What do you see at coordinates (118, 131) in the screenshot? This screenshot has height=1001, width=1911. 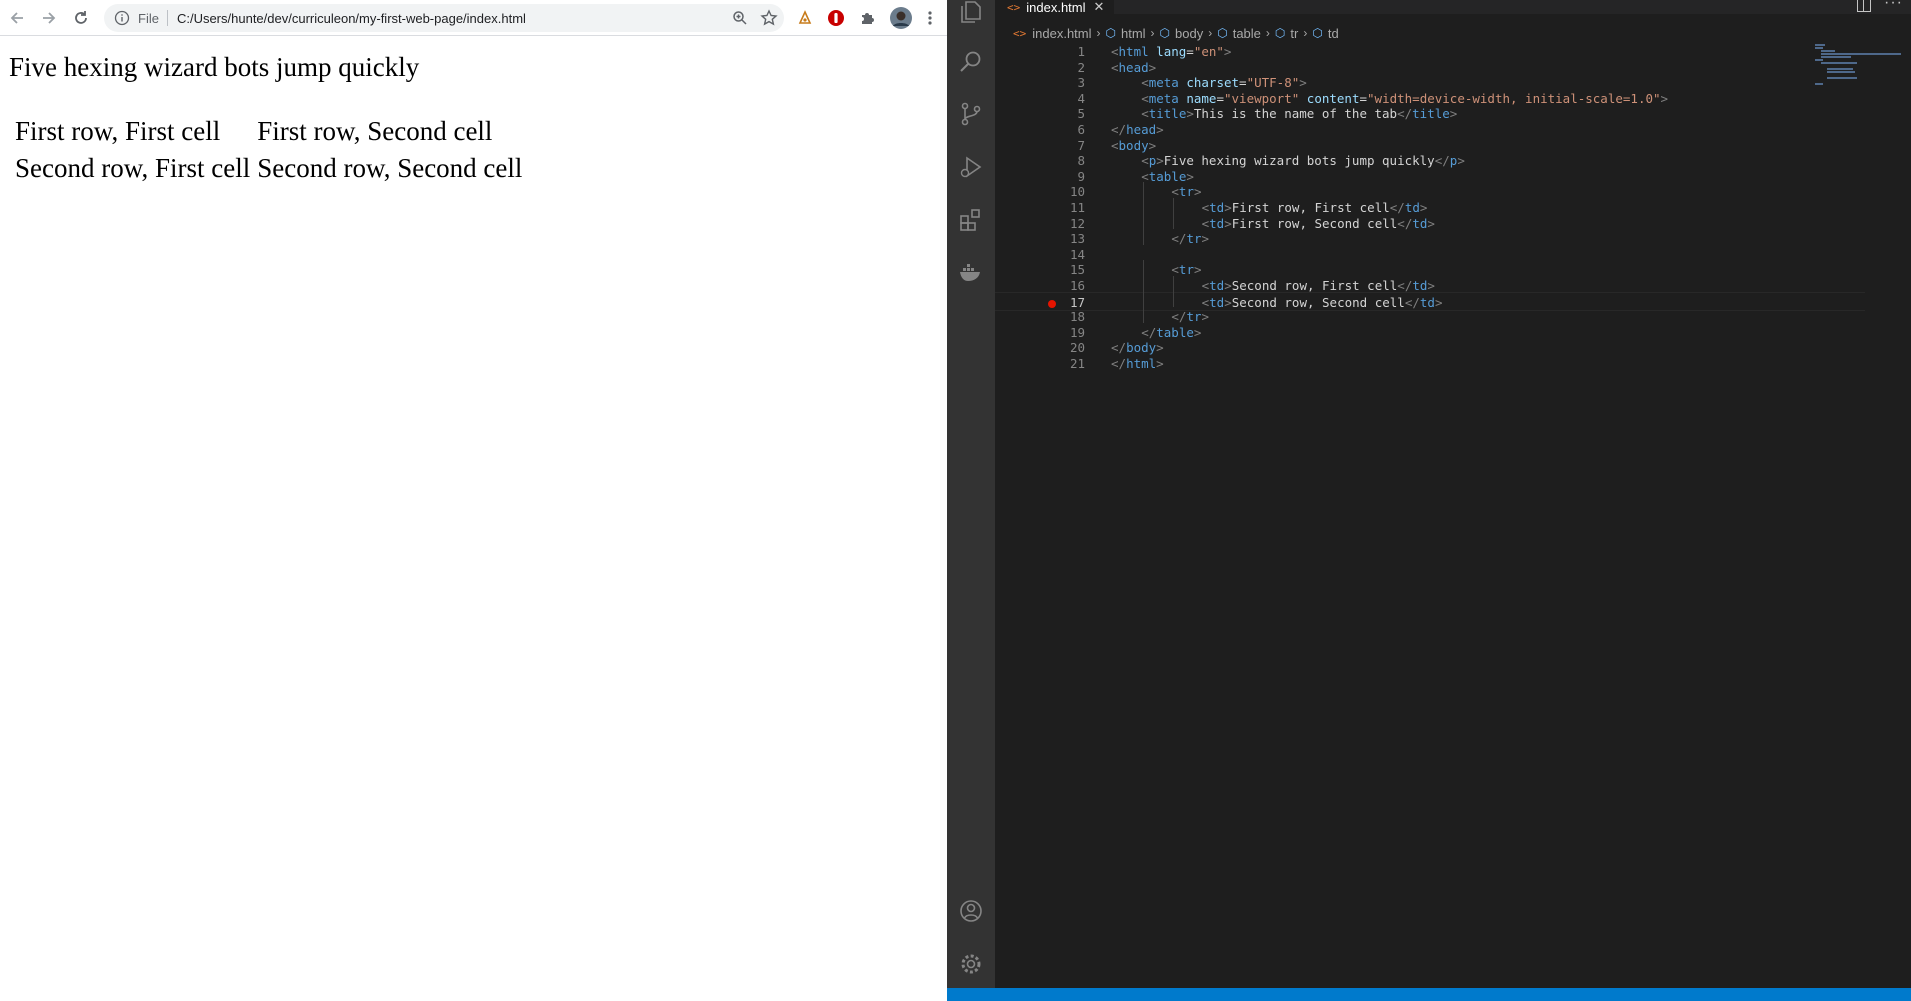 I see `table-cell: First row, First cell` at bounding box center [118, 131].